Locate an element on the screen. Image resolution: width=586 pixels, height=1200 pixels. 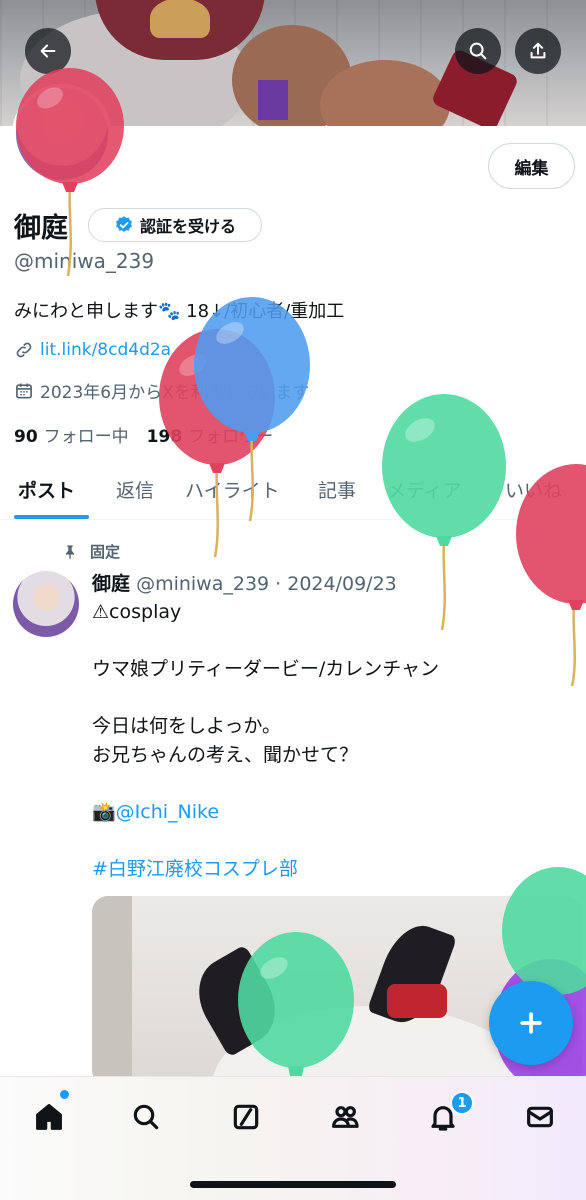
profile-link: lit.link/8cd4d2a is located at coordinates (92, 350).